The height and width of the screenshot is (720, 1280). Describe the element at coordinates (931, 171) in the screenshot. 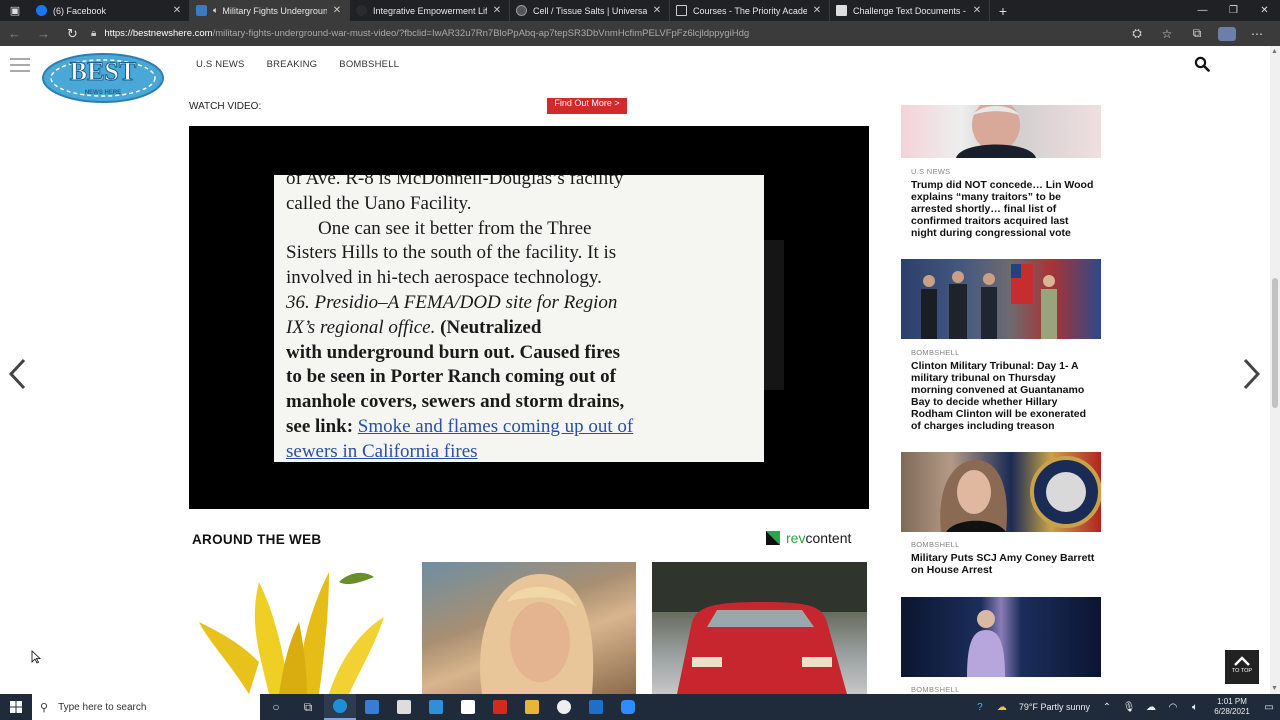

I see `article-category: U.S NEWS` at that location.